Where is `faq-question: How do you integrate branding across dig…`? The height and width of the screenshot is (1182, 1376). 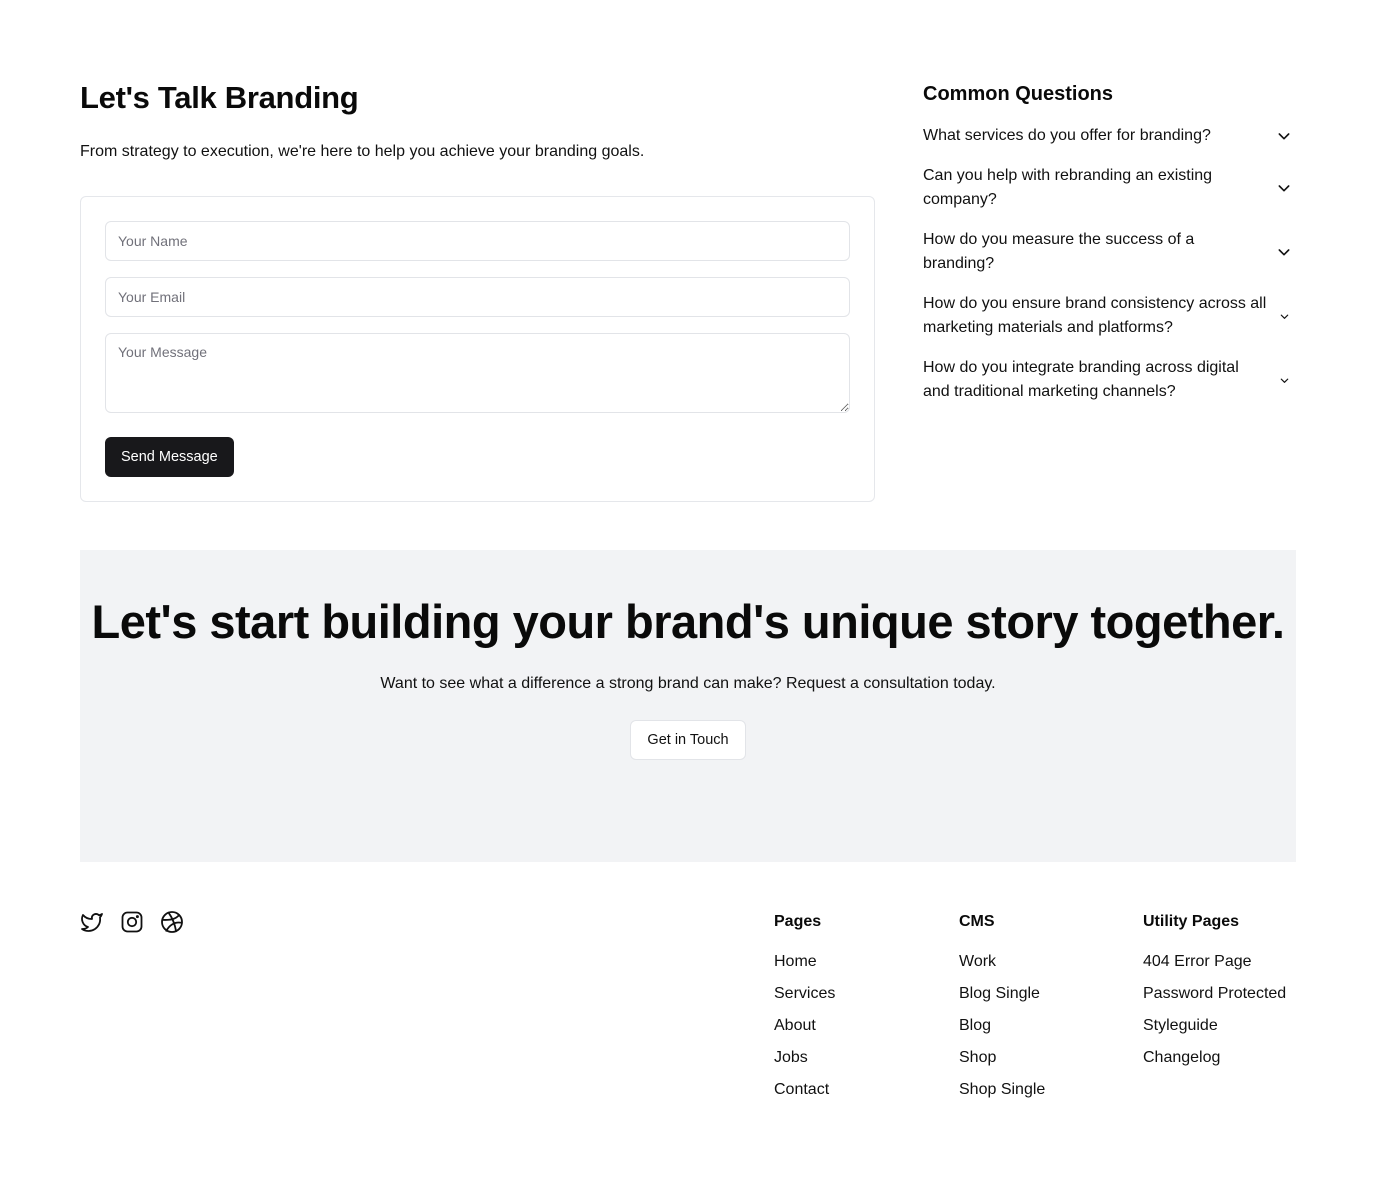
faq-question: How do you integrate branding across dig… is located at coordinates (1081, 379).